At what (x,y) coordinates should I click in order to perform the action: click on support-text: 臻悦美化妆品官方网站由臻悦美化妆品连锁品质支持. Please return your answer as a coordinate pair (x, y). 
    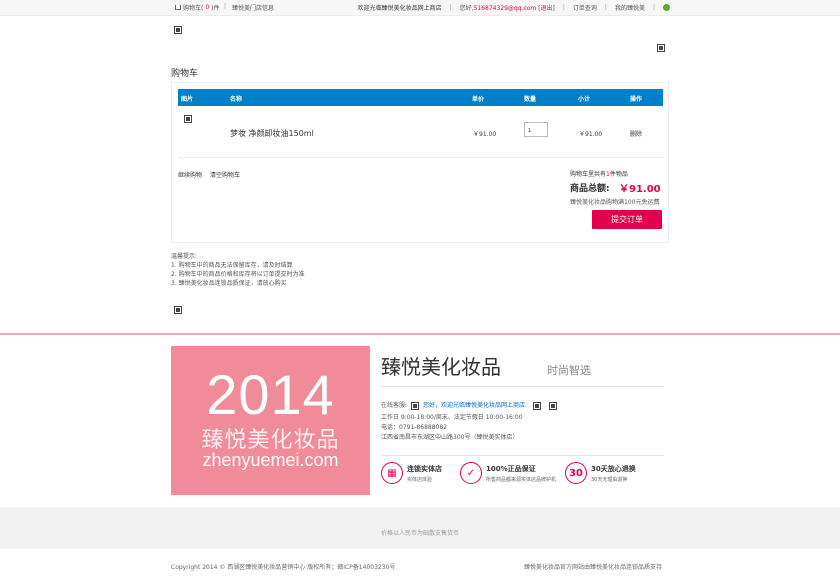
    Looking at the image, I should click on (593, 567).